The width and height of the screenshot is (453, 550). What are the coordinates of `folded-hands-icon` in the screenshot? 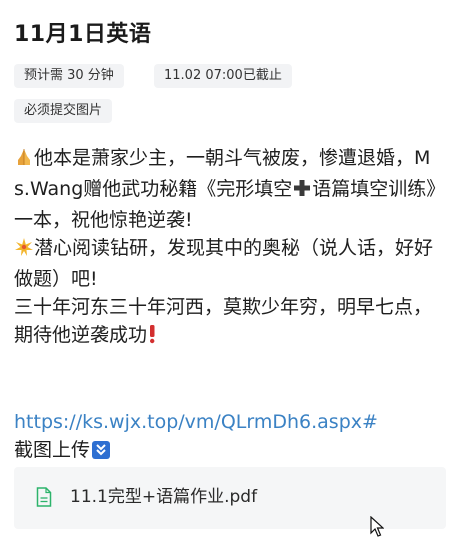 It's located at (24, 161).